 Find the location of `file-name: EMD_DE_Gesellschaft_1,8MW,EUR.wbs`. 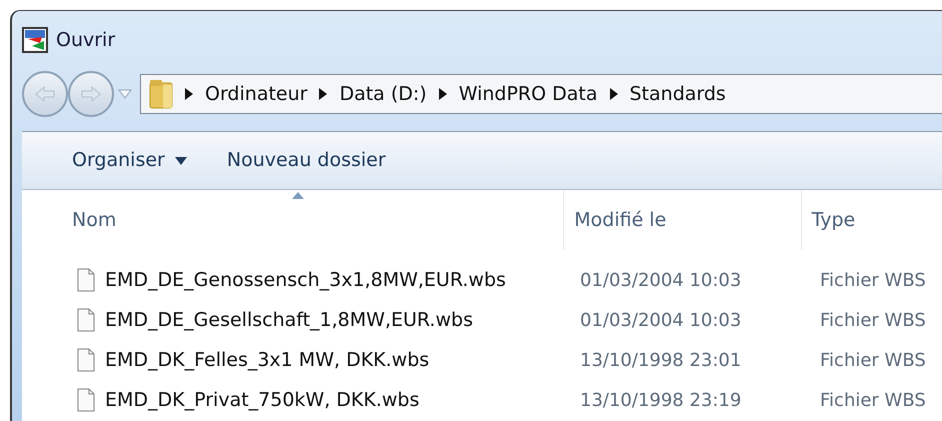

file-name: EMD_DE_Gesellschaft_1,8MW,EUR.wbs is located at coordinates (289, 320).